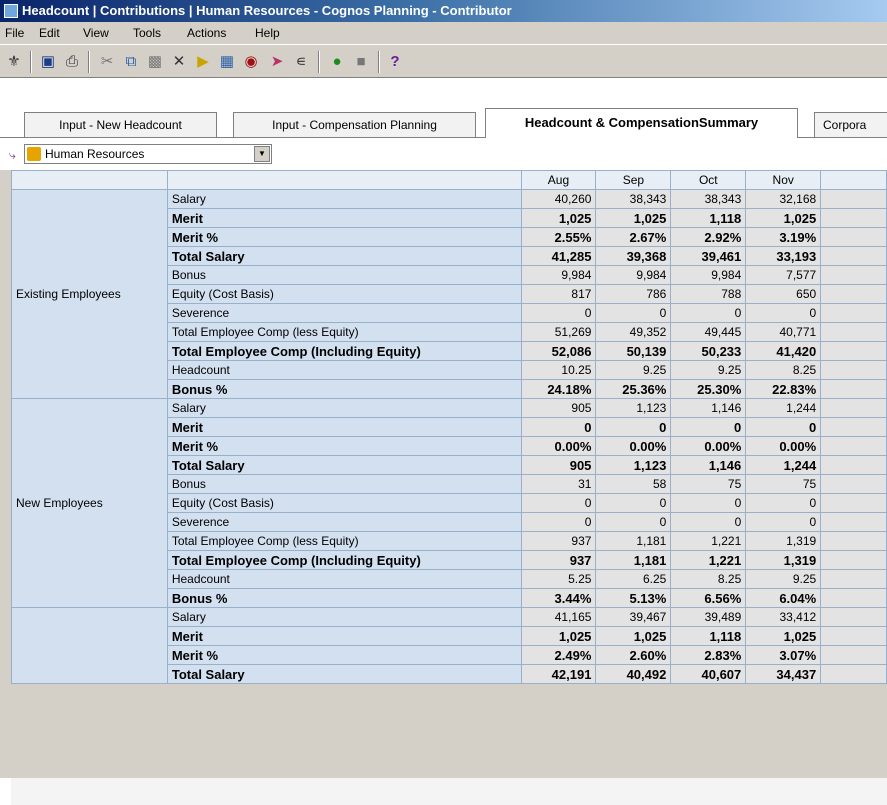 This screenshot has height=805, width=887. Describe the element at coordinates (558, 674) in the screenshot. I see `value-cell: 42,191` at that location.